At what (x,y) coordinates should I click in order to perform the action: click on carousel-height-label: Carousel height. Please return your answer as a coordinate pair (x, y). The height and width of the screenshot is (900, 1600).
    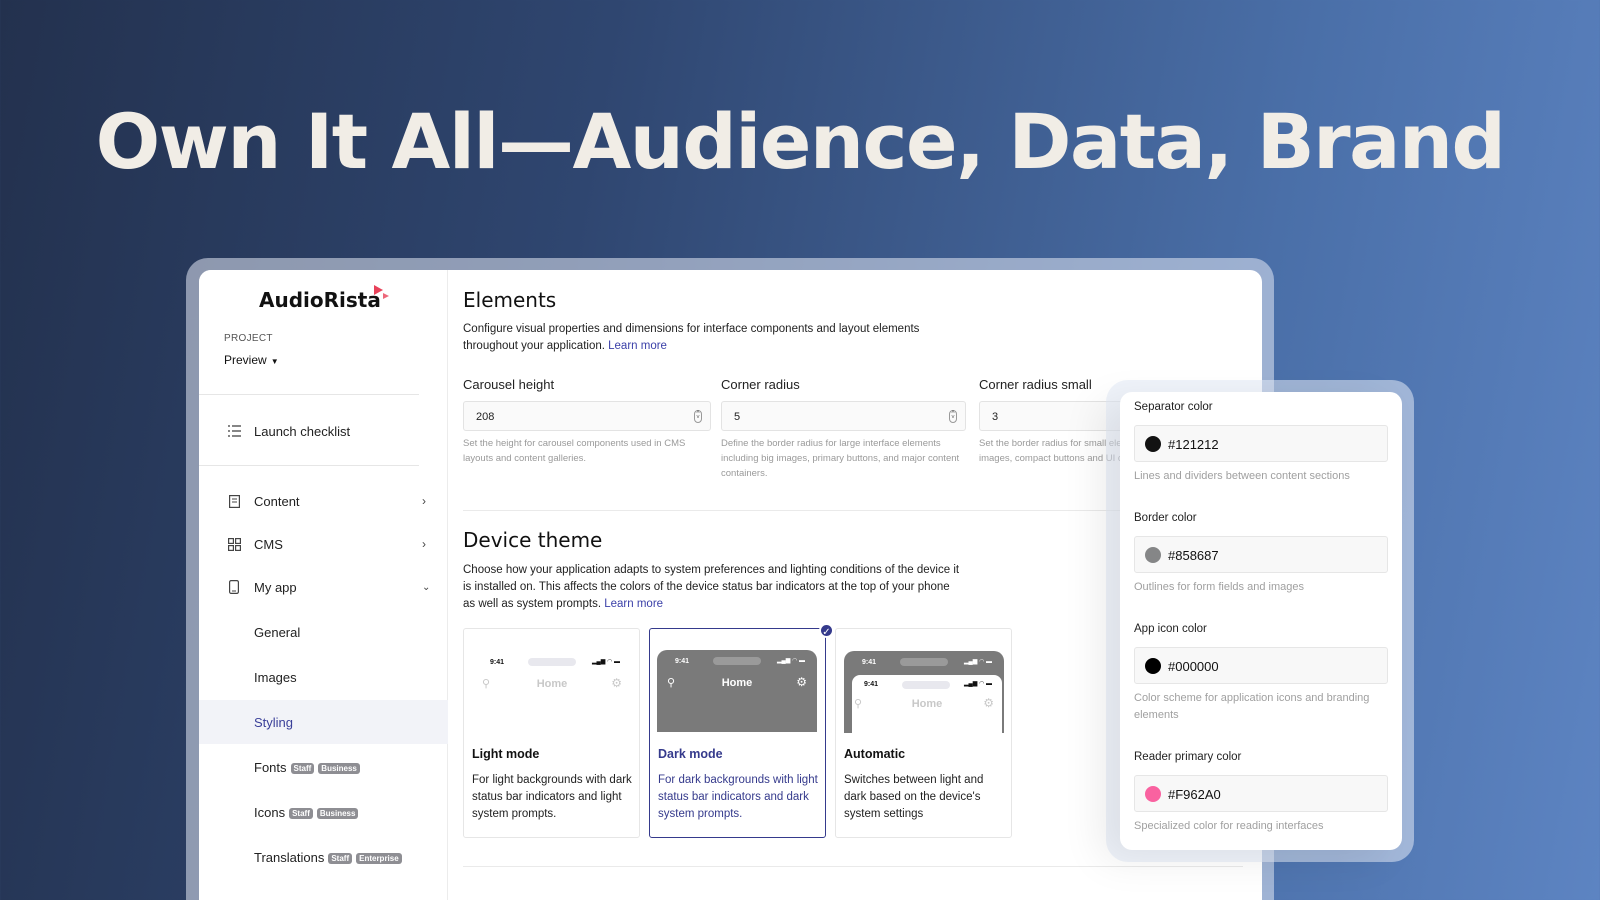
    Looking at the image, I should click on (509, 384).